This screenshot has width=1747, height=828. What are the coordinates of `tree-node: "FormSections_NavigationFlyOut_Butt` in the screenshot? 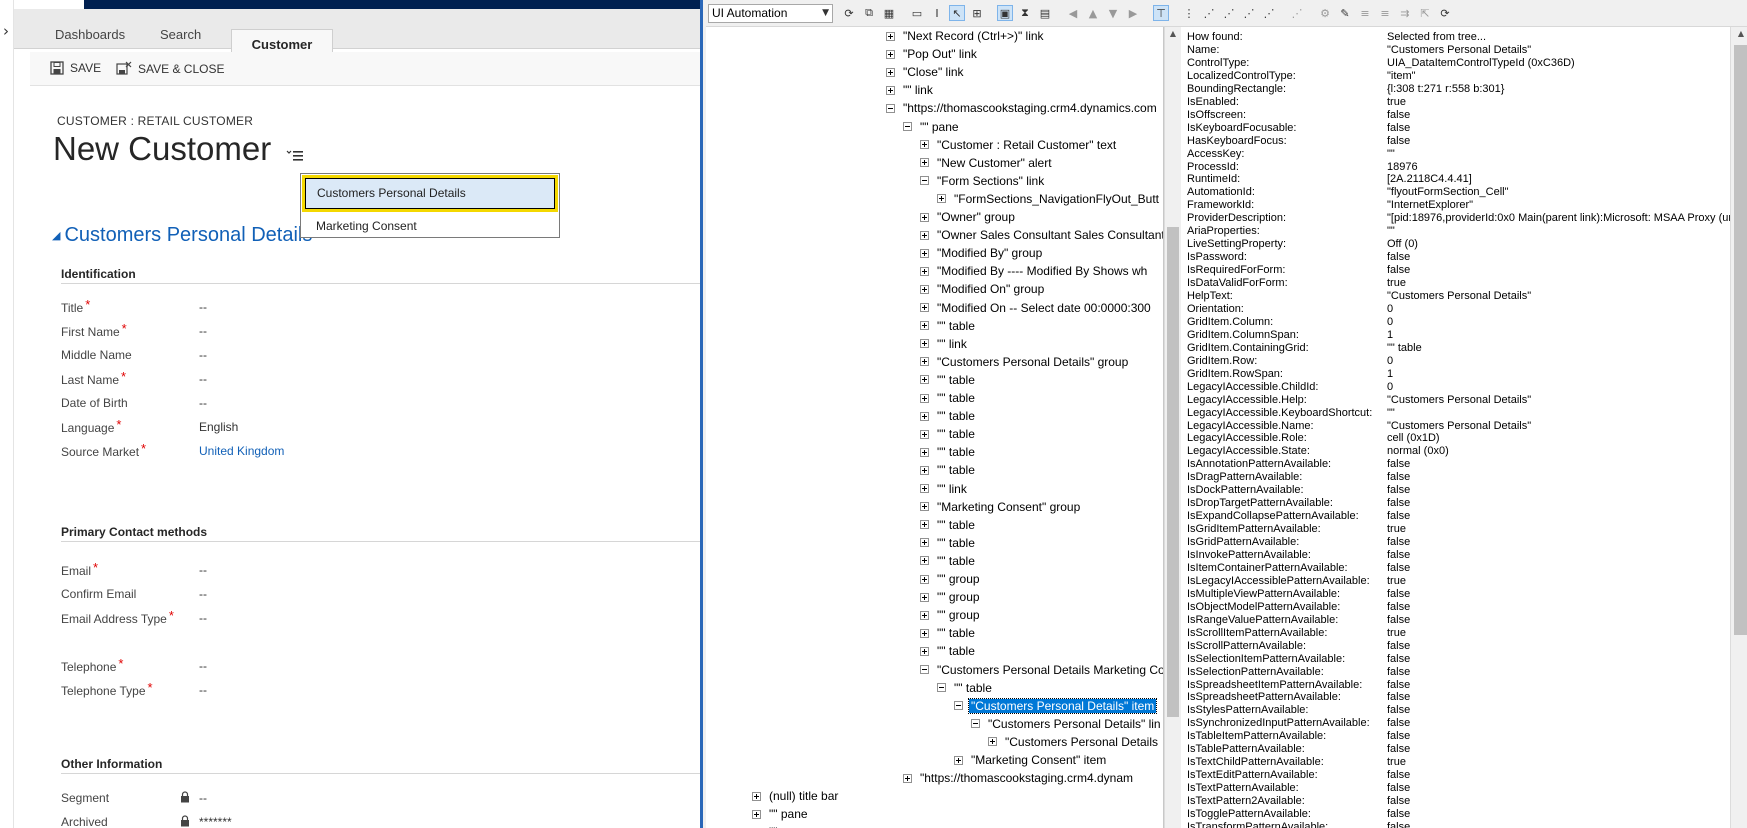 It's located at (1049, 199).